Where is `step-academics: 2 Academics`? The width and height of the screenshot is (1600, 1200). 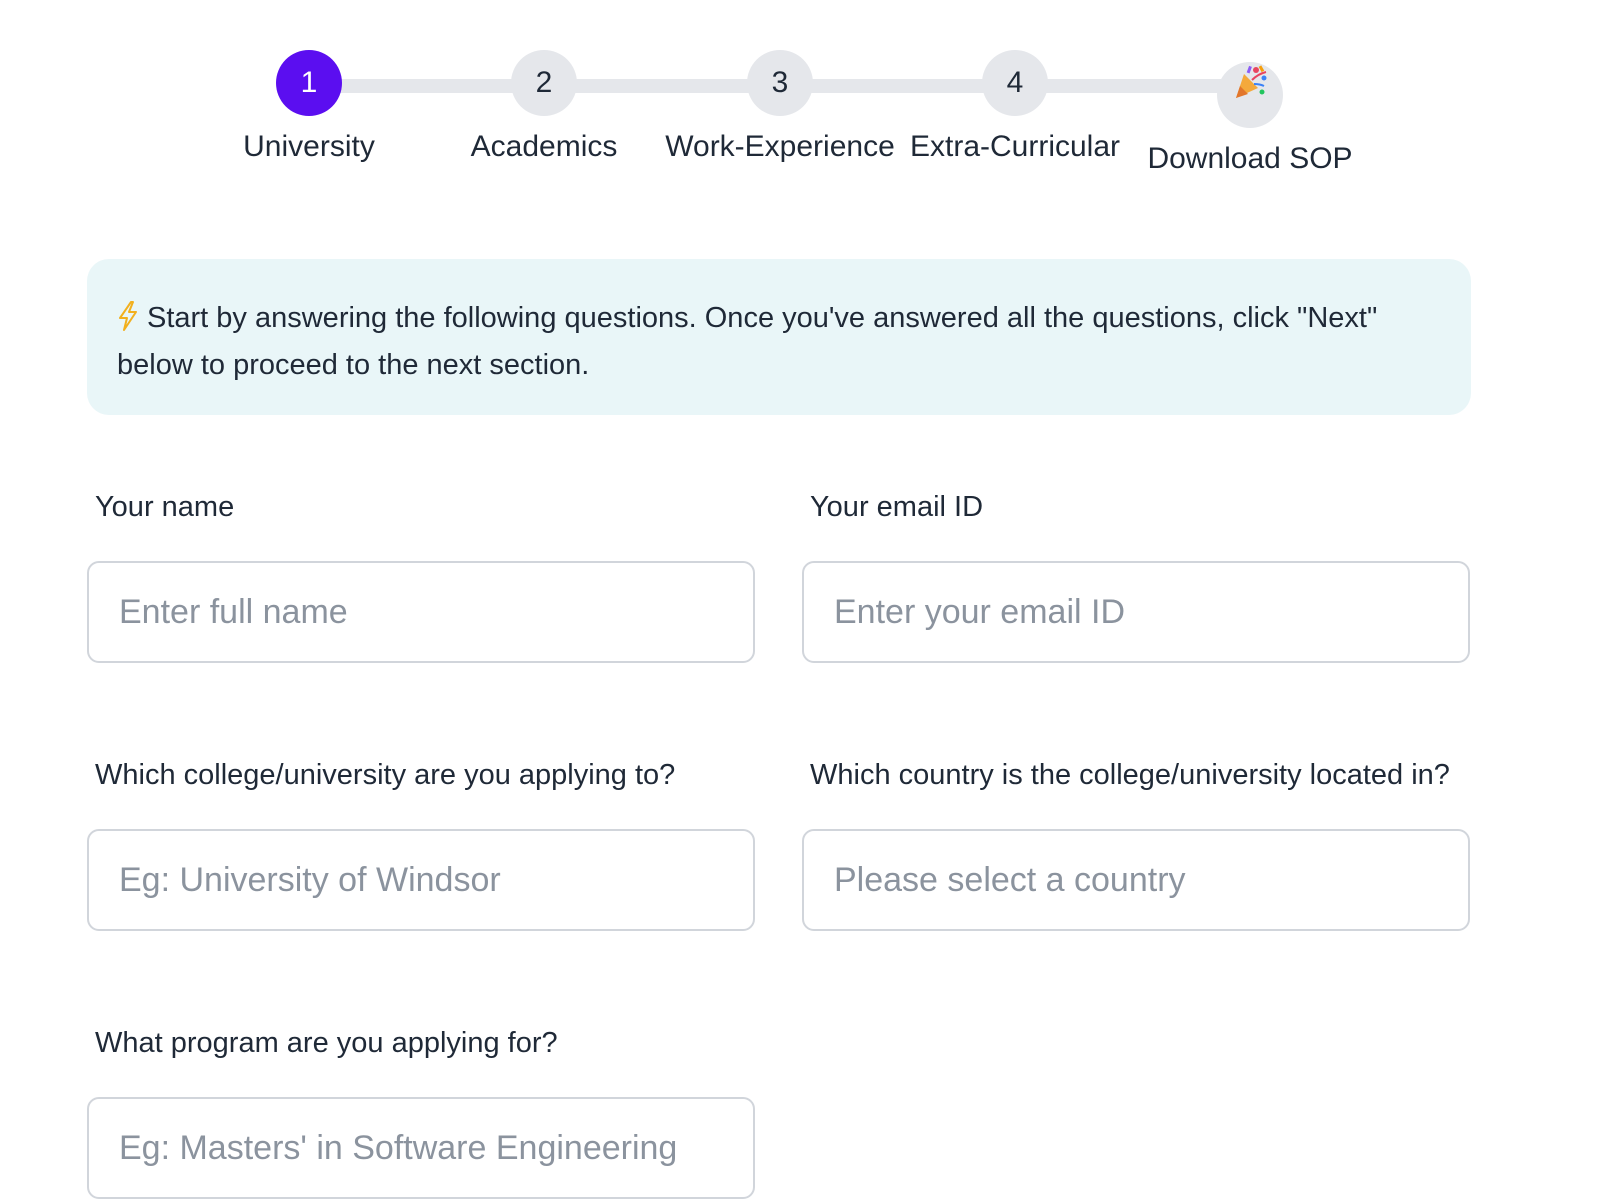 step-academics: 2 Academics is located at coordinates (544, 107).